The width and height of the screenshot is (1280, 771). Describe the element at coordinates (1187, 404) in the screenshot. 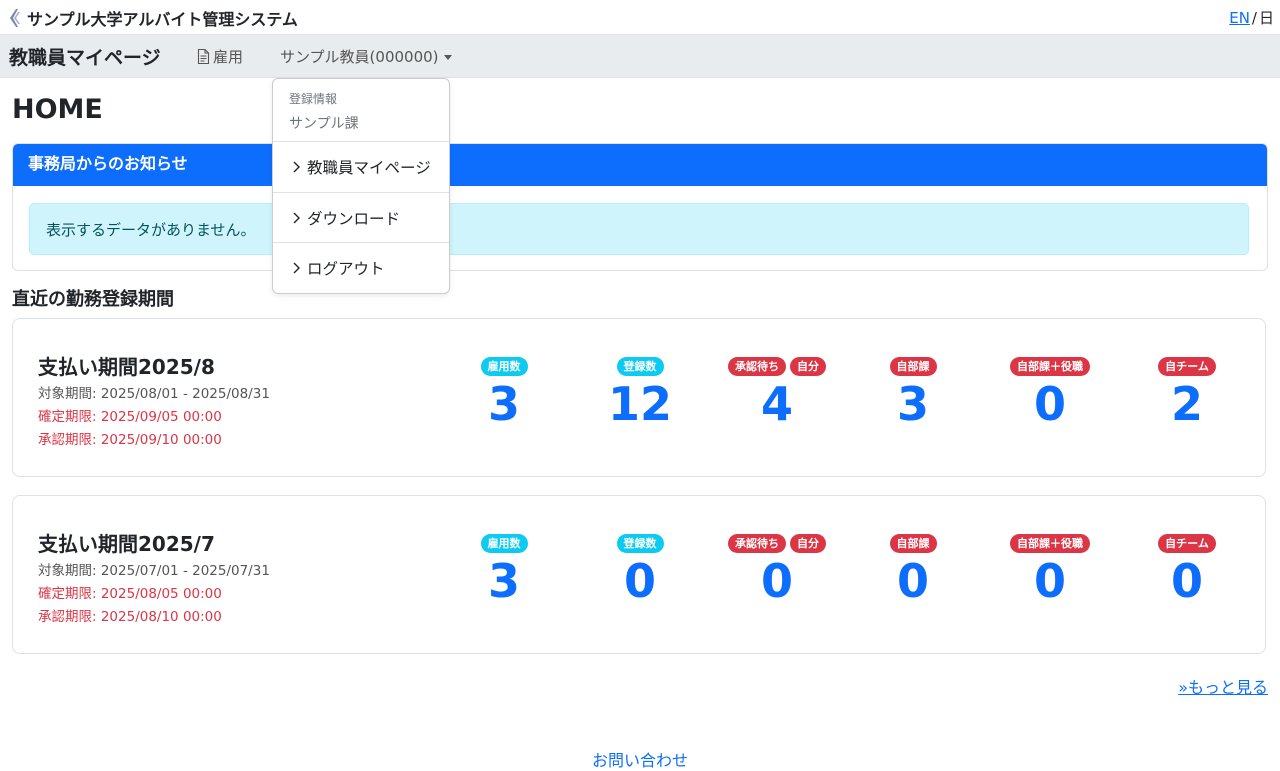

I see `stat-value: 2` at that location.